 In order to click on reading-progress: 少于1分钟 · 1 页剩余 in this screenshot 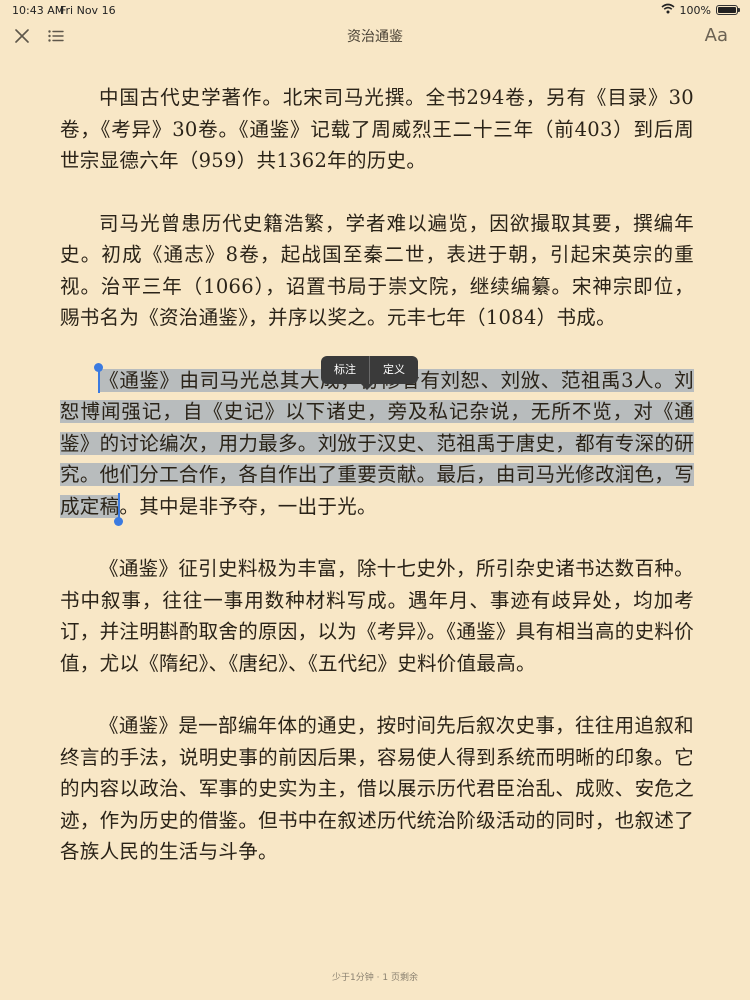, I will do `click(375, 978)`.